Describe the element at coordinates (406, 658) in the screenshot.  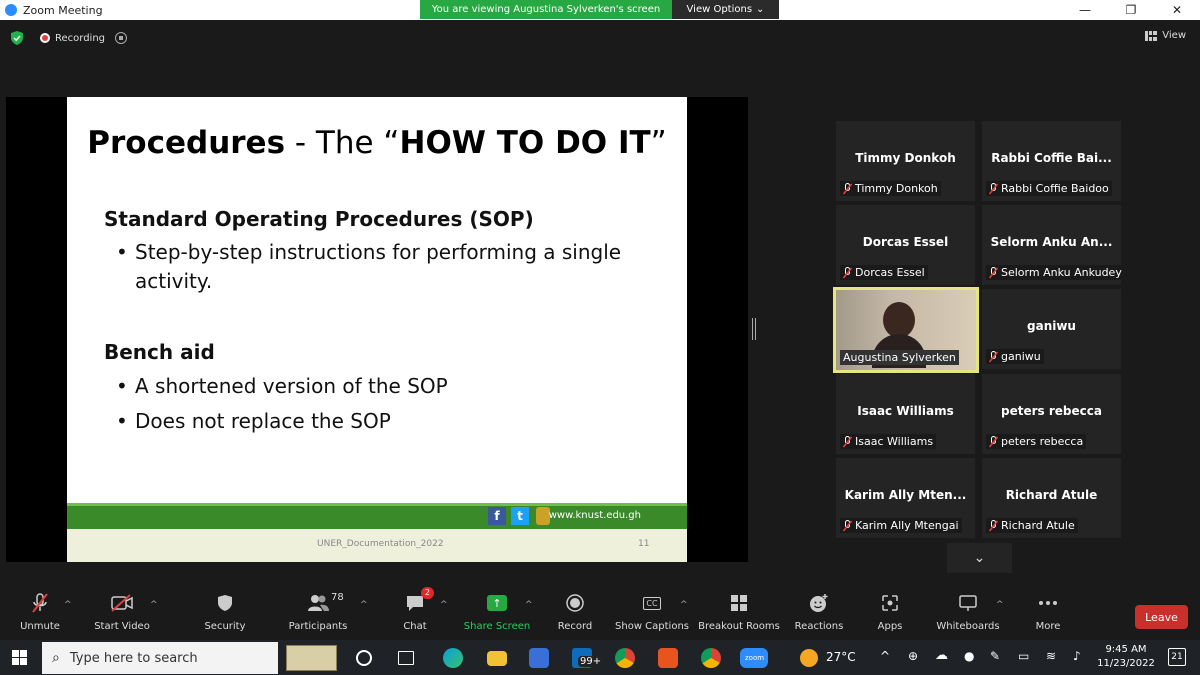
I see `task-view-icon` at that location.